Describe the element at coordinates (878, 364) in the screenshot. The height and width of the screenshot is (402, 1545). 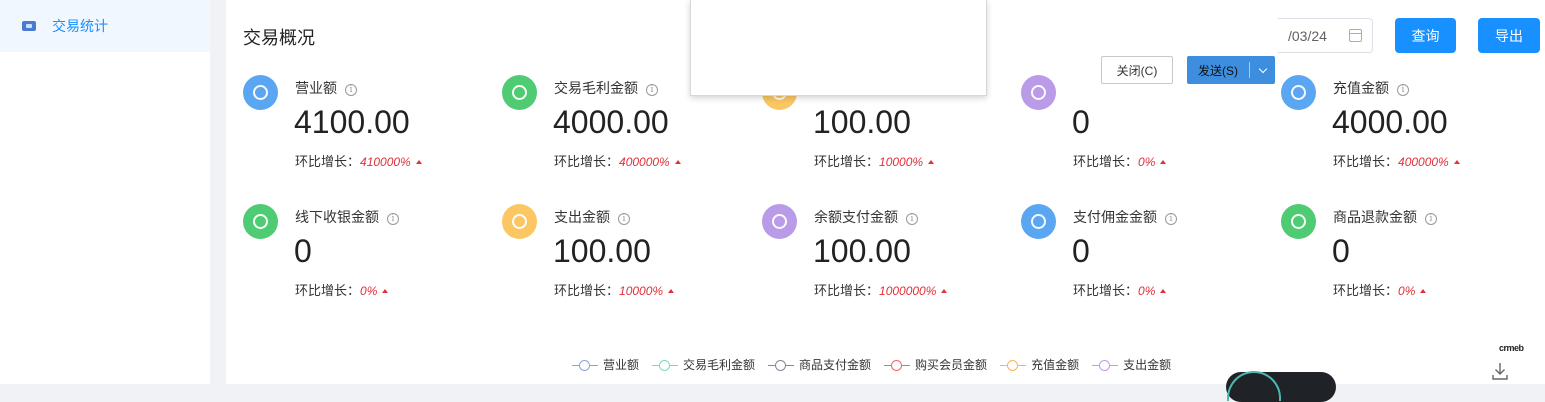
I see `chart-legend: 营业额 交易毛利金额 商品支付金额 购买会员金额 充值金额 支出金额` at that location.